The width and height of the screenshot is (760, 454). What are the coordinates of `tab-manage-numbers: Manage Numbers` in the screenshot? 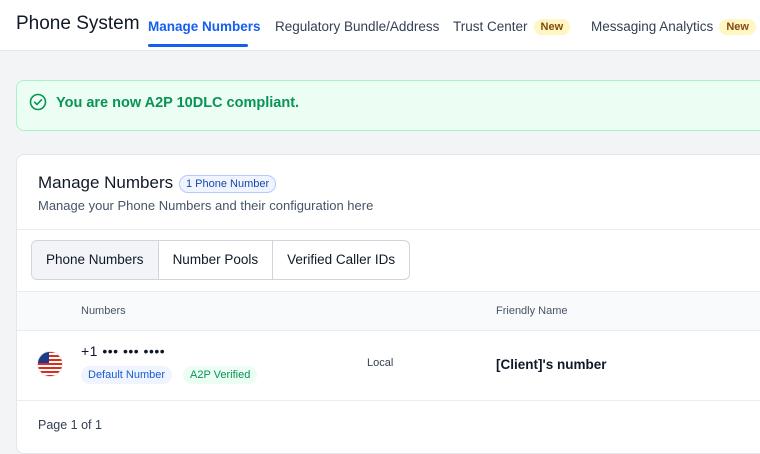 It's located at (204, 26).